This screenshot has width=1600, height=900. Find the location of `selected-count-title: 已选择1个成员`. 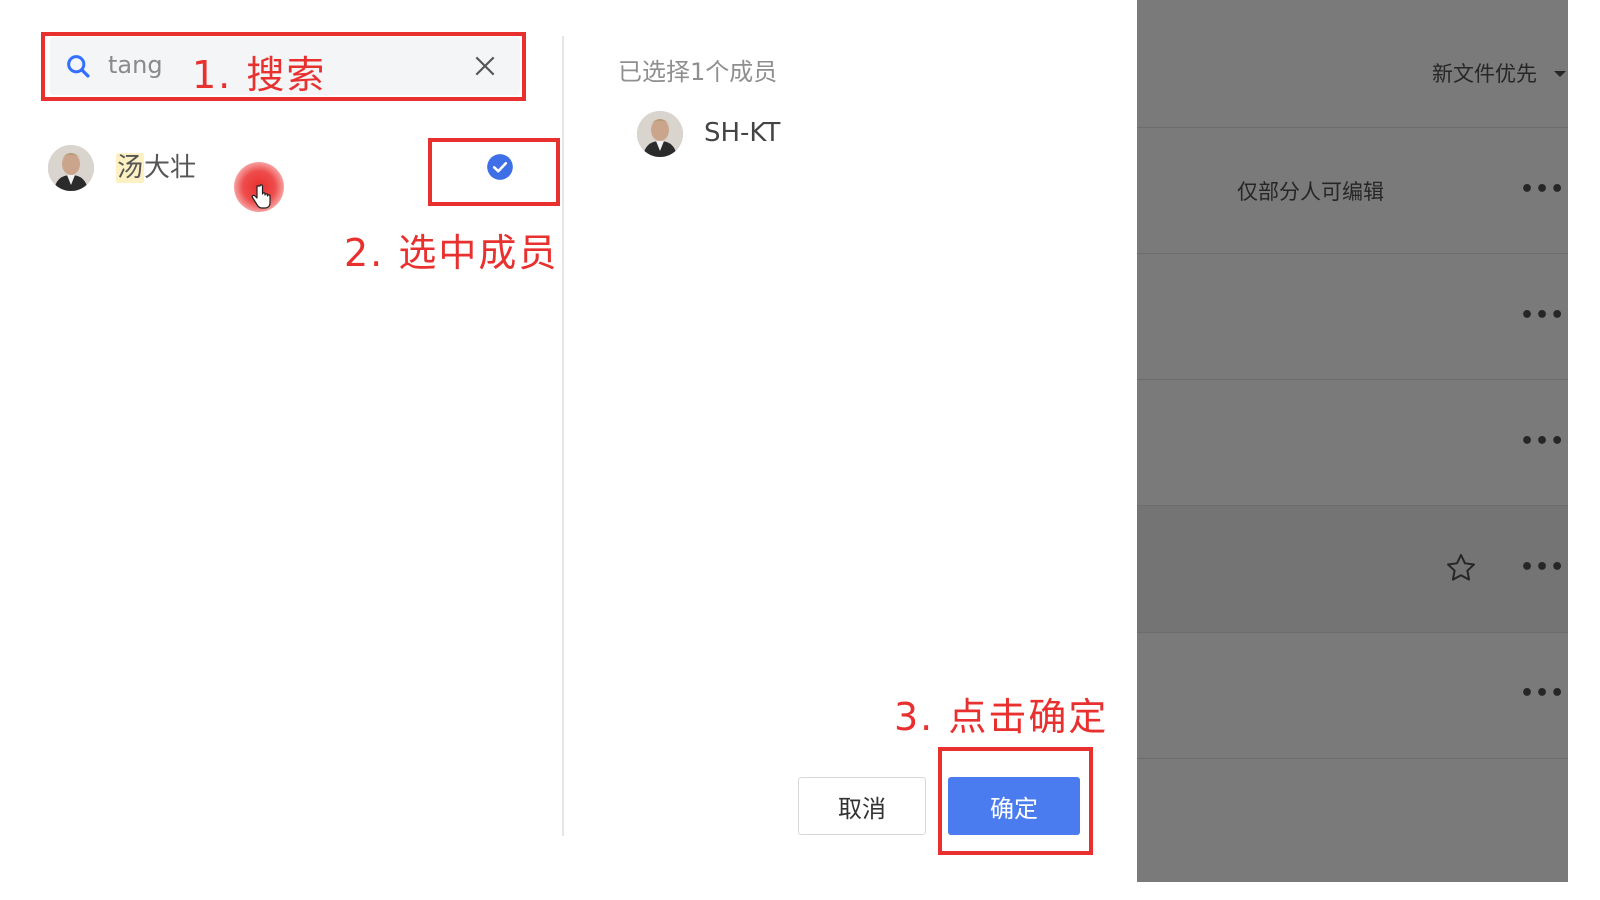

selected-count-title: 已选择1个成员 is located at coordinates (698, 72).